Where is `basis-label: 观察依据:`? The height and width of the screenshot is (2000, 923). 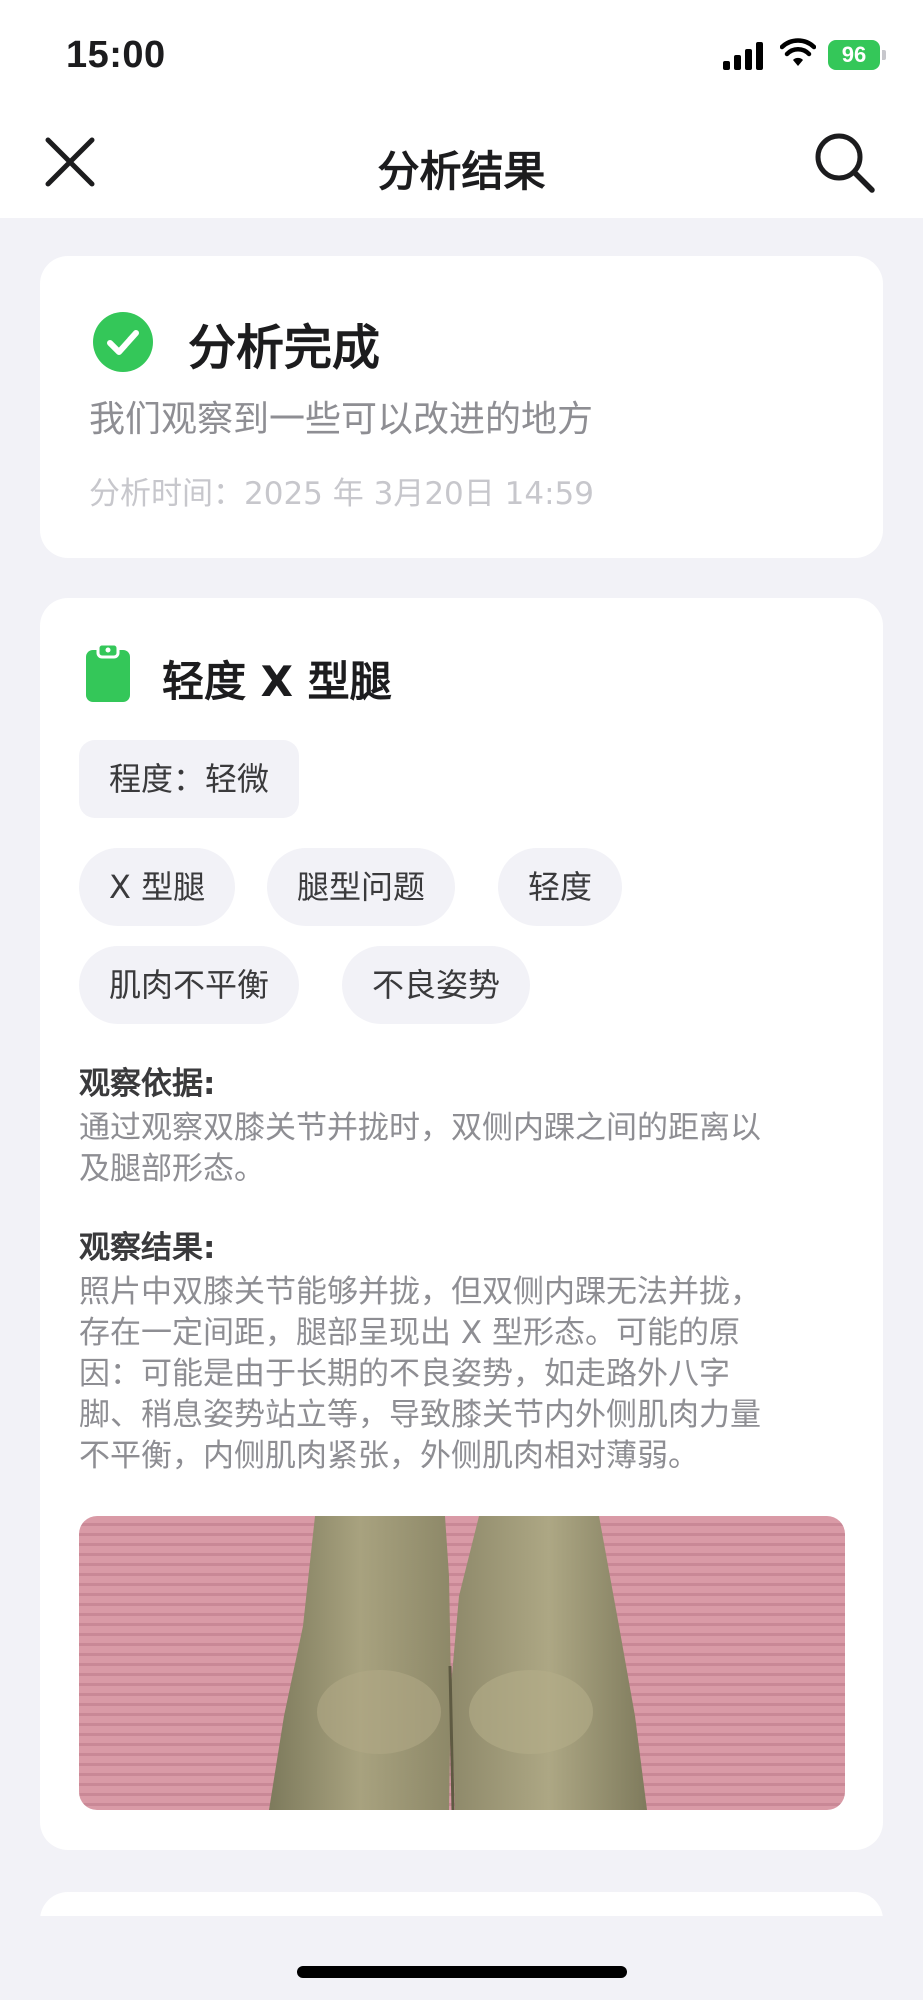 basis-label: 观察依据: is located at coordinates (147, 1084).